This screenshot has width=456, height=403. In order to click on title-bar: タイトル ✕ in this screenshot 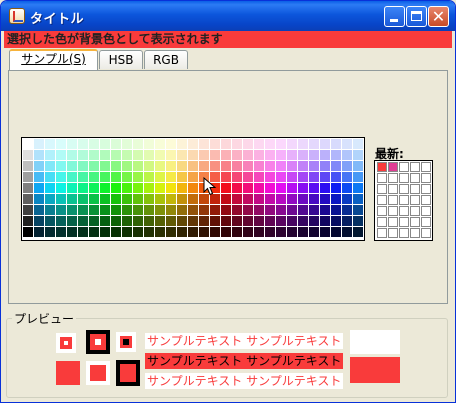, I will do `click(228, 16)`.